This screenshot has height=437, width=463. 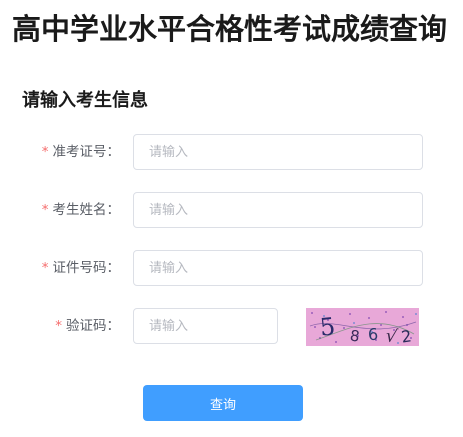 I want to click on exam-number-label-text: 准考证号：, so click(x=86, y=152).